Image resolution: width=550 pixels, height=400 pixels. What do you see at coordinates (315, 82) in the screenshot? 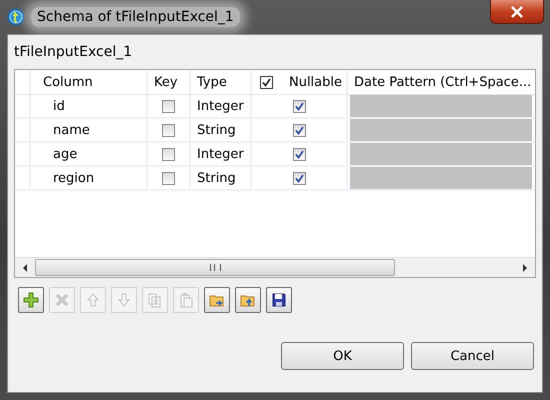
I see `column-header: Nullable` at bounding box center [315, 82].